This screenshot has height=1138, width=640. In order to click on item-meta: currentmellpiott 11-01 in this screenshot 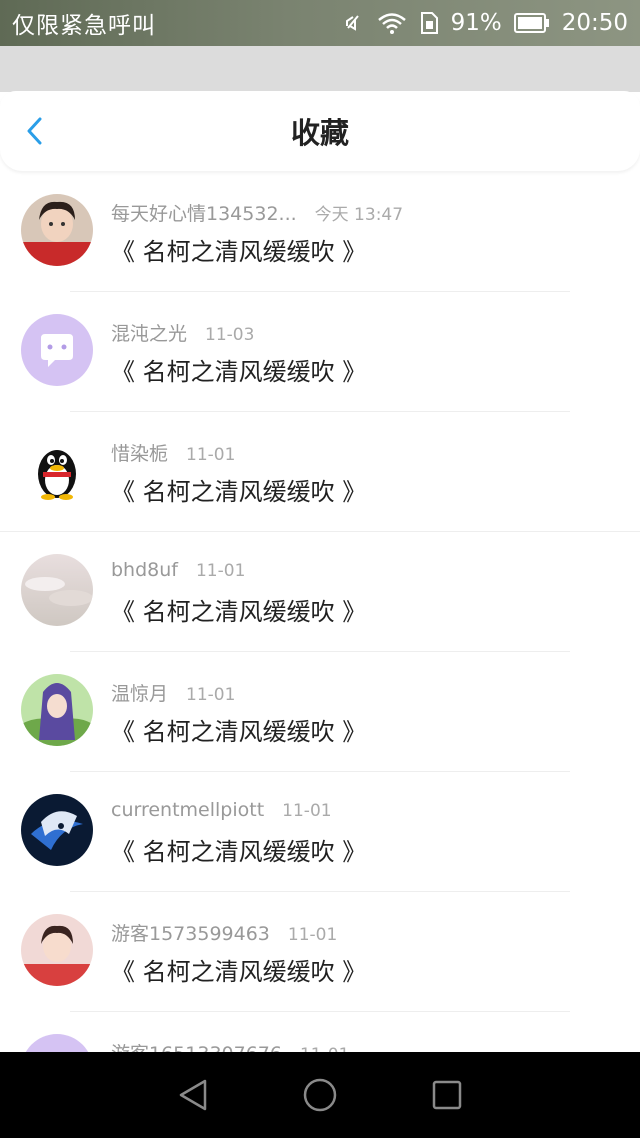, I will do `click(221, 810)`.